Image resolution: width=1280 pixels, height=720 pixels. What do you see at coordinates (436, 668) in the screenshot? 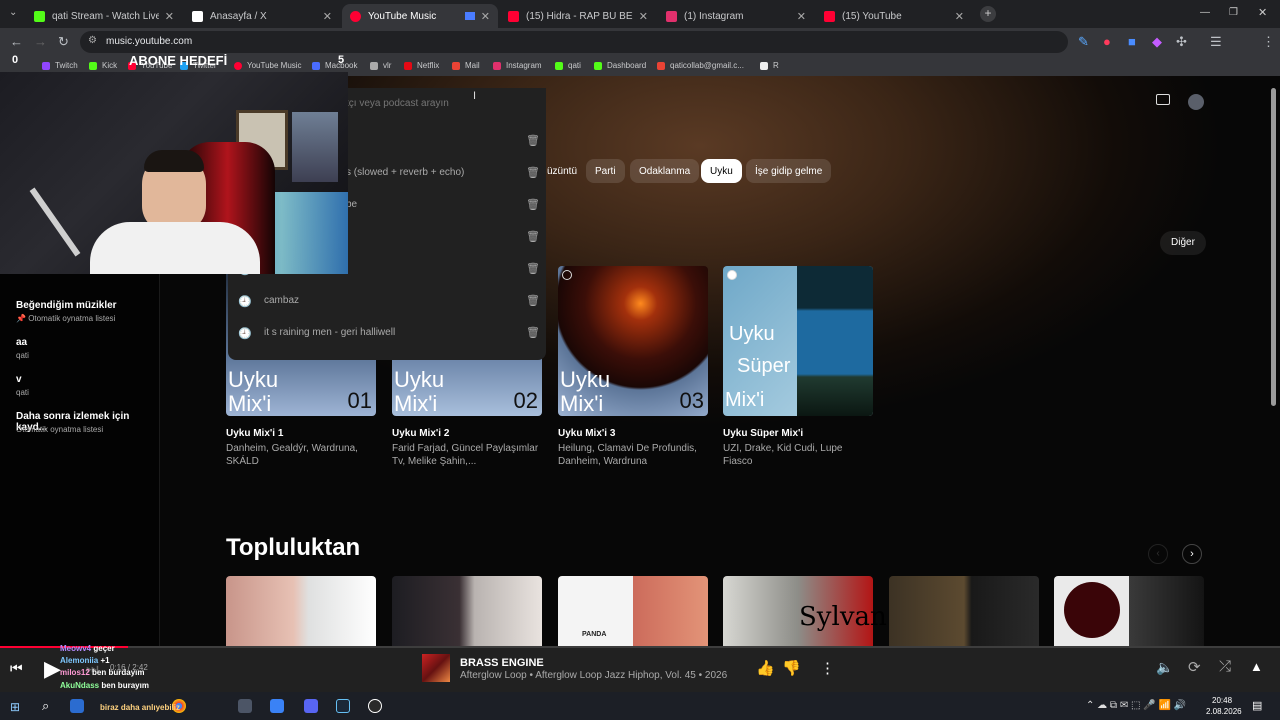
I see `album-art` at bounding box center [436, 668].